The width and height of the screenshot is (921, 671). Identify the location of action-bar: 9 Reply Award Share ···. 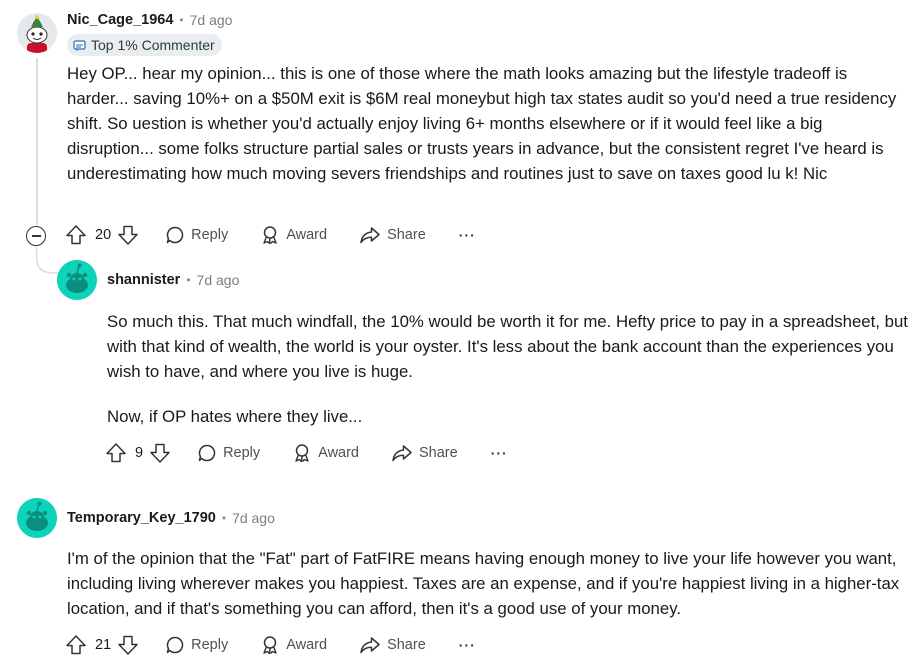
(306, 453).